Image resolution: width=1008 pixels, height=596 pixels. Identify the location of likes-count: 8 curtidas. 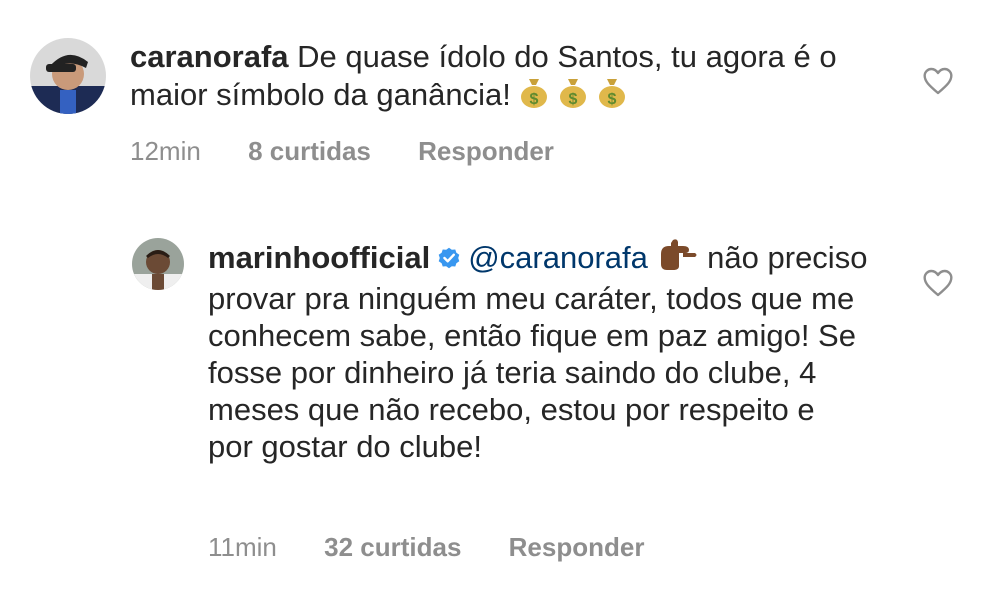
(309, 151).